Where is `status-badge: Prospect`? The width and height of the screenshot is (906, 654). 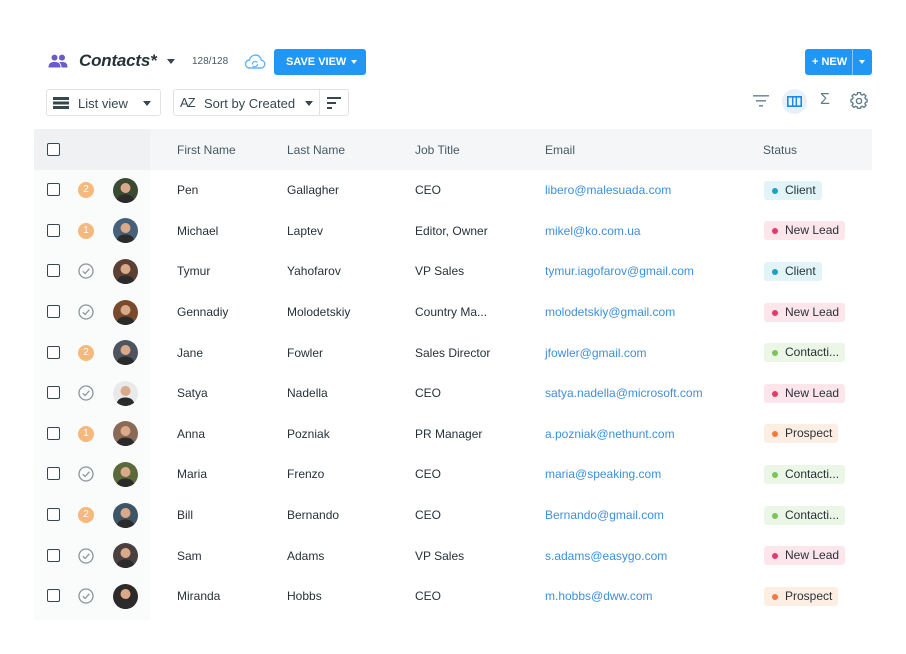
status-badge: Prospect is located at coordinates (801, 596).